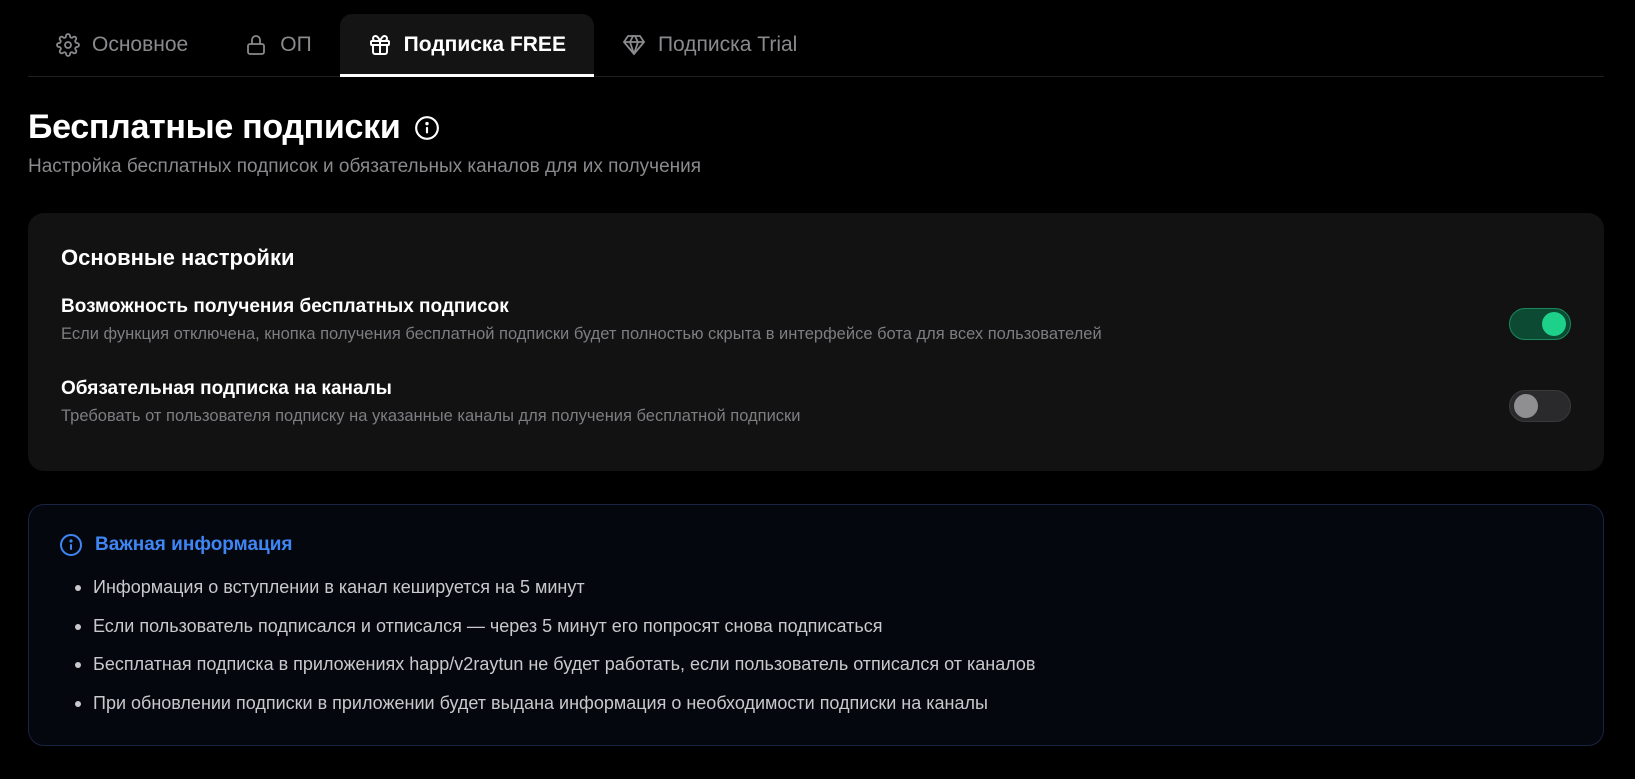  What do you see at coordinates (296, 44) in the screenshot?
I see `tab-label: ОП` at bounding box center [296, 44].